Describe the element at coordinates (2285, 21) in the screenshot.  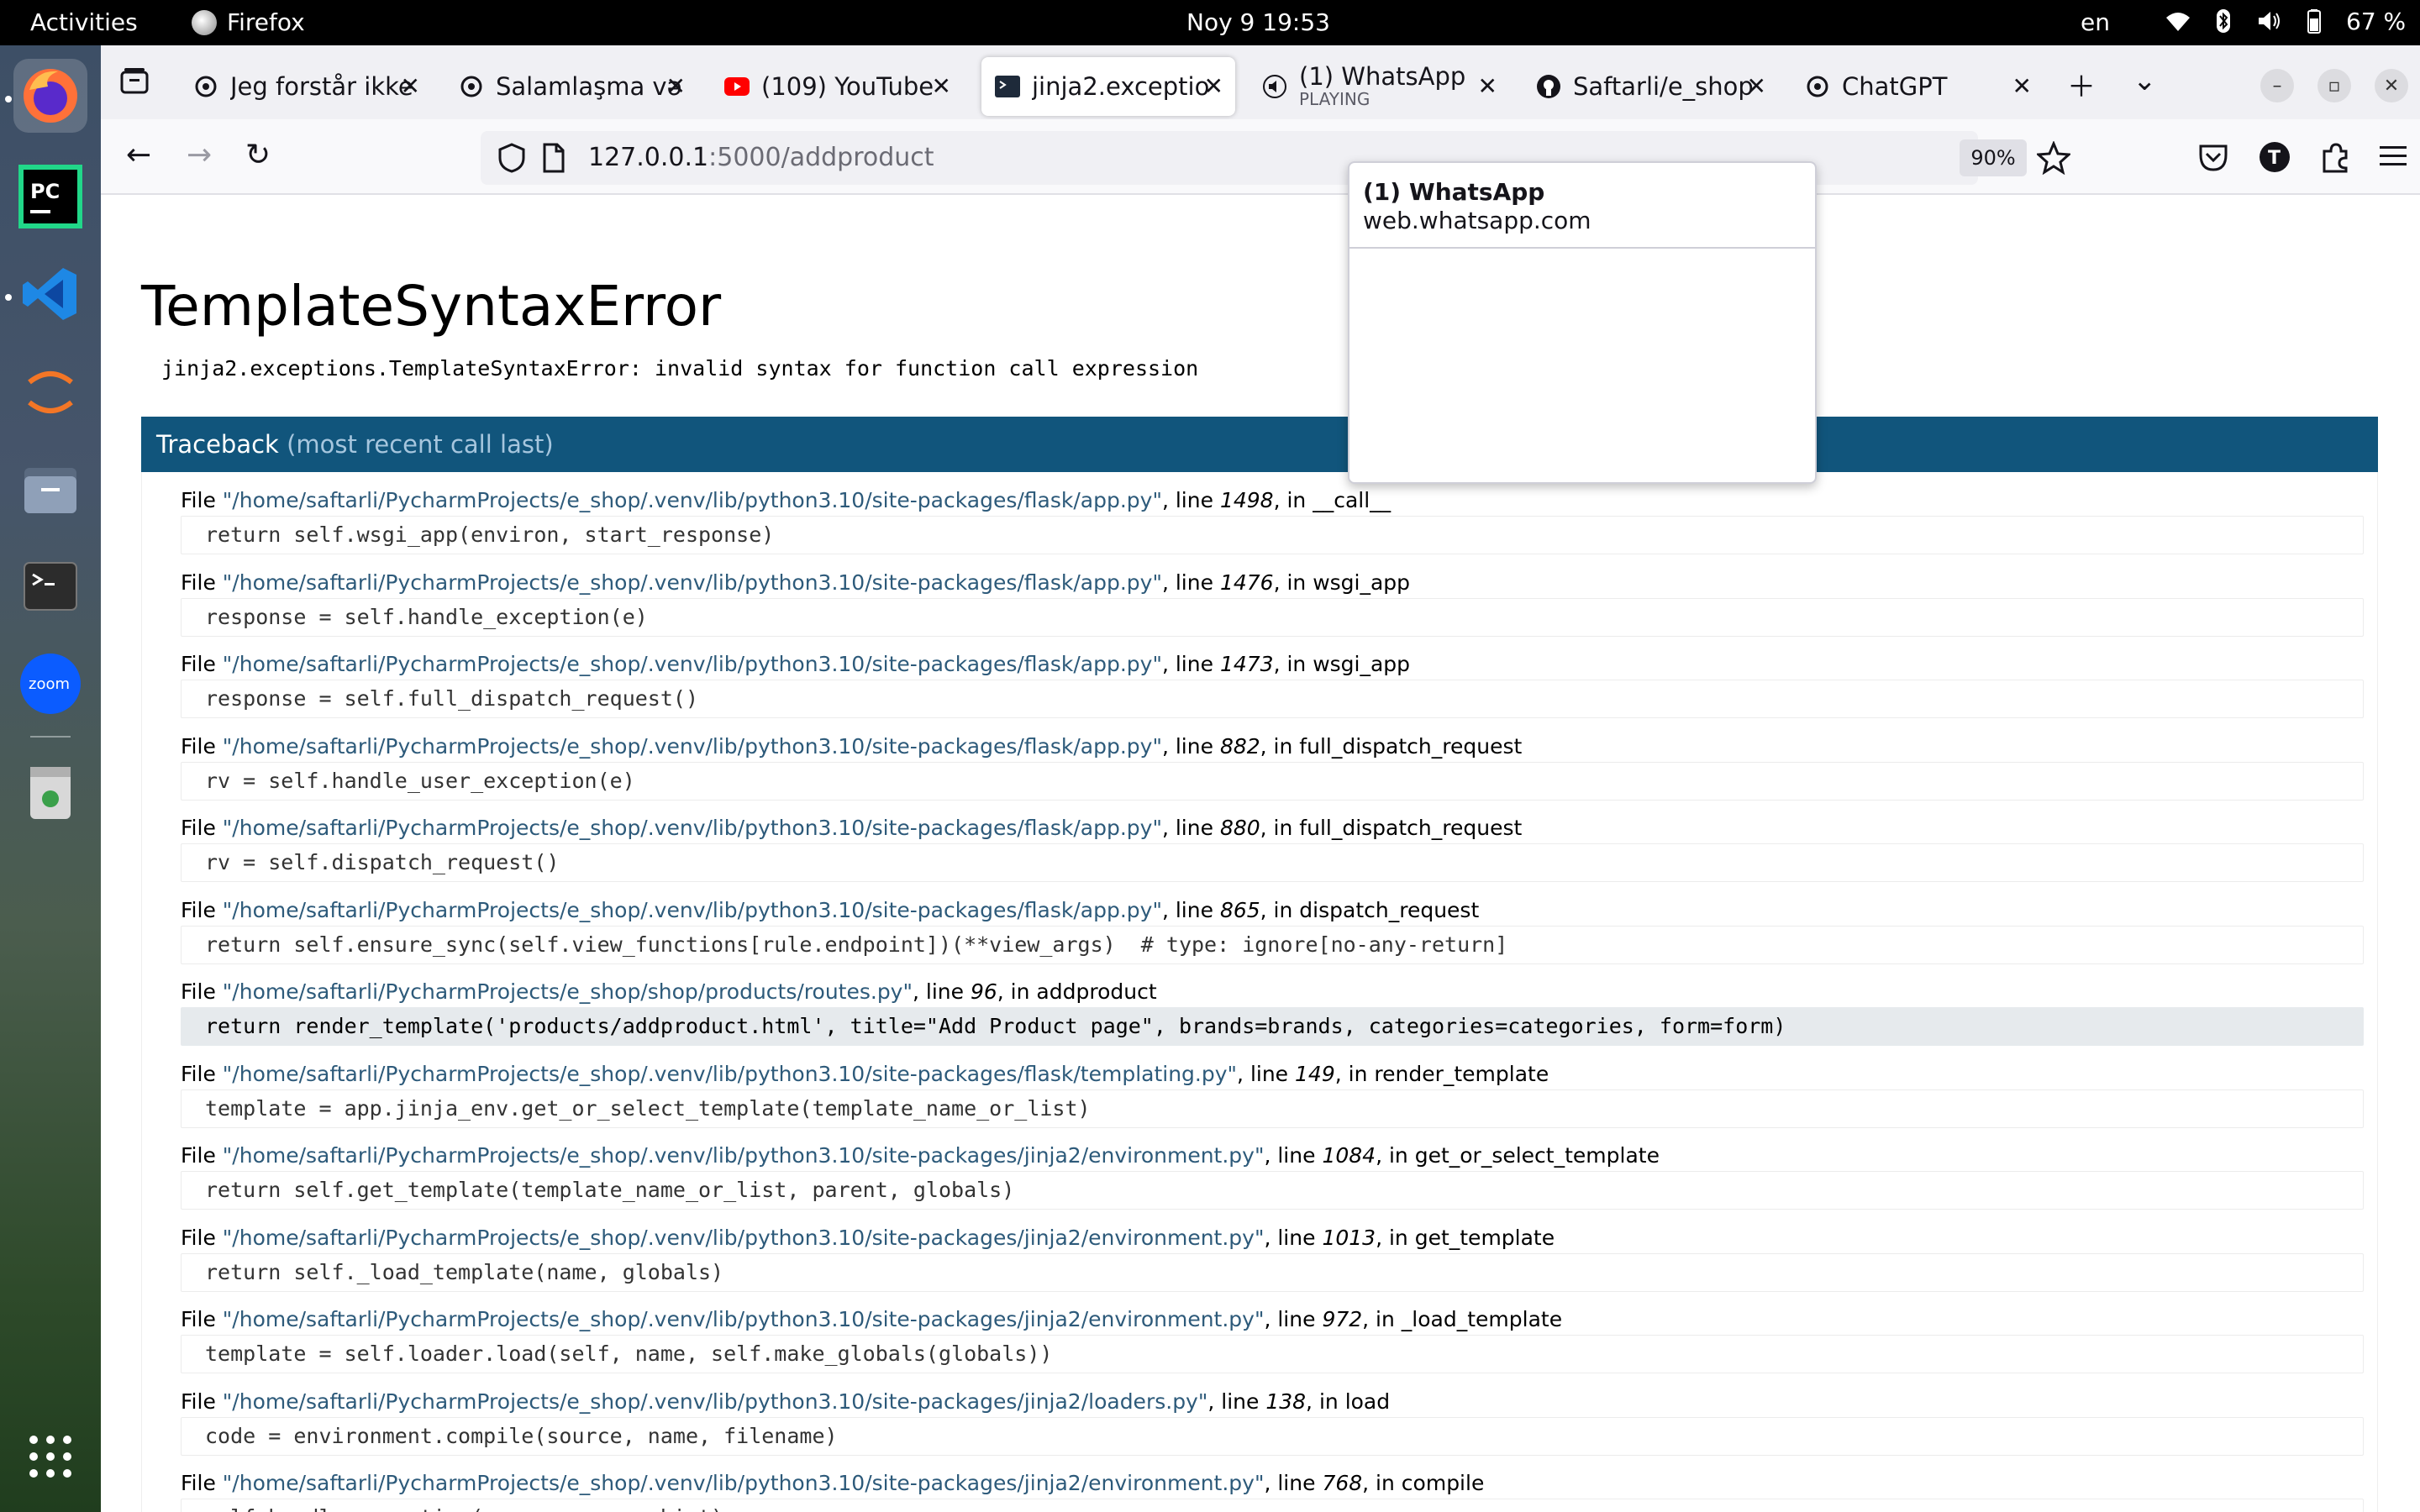
I see `system-tray: 67 %` at that location.